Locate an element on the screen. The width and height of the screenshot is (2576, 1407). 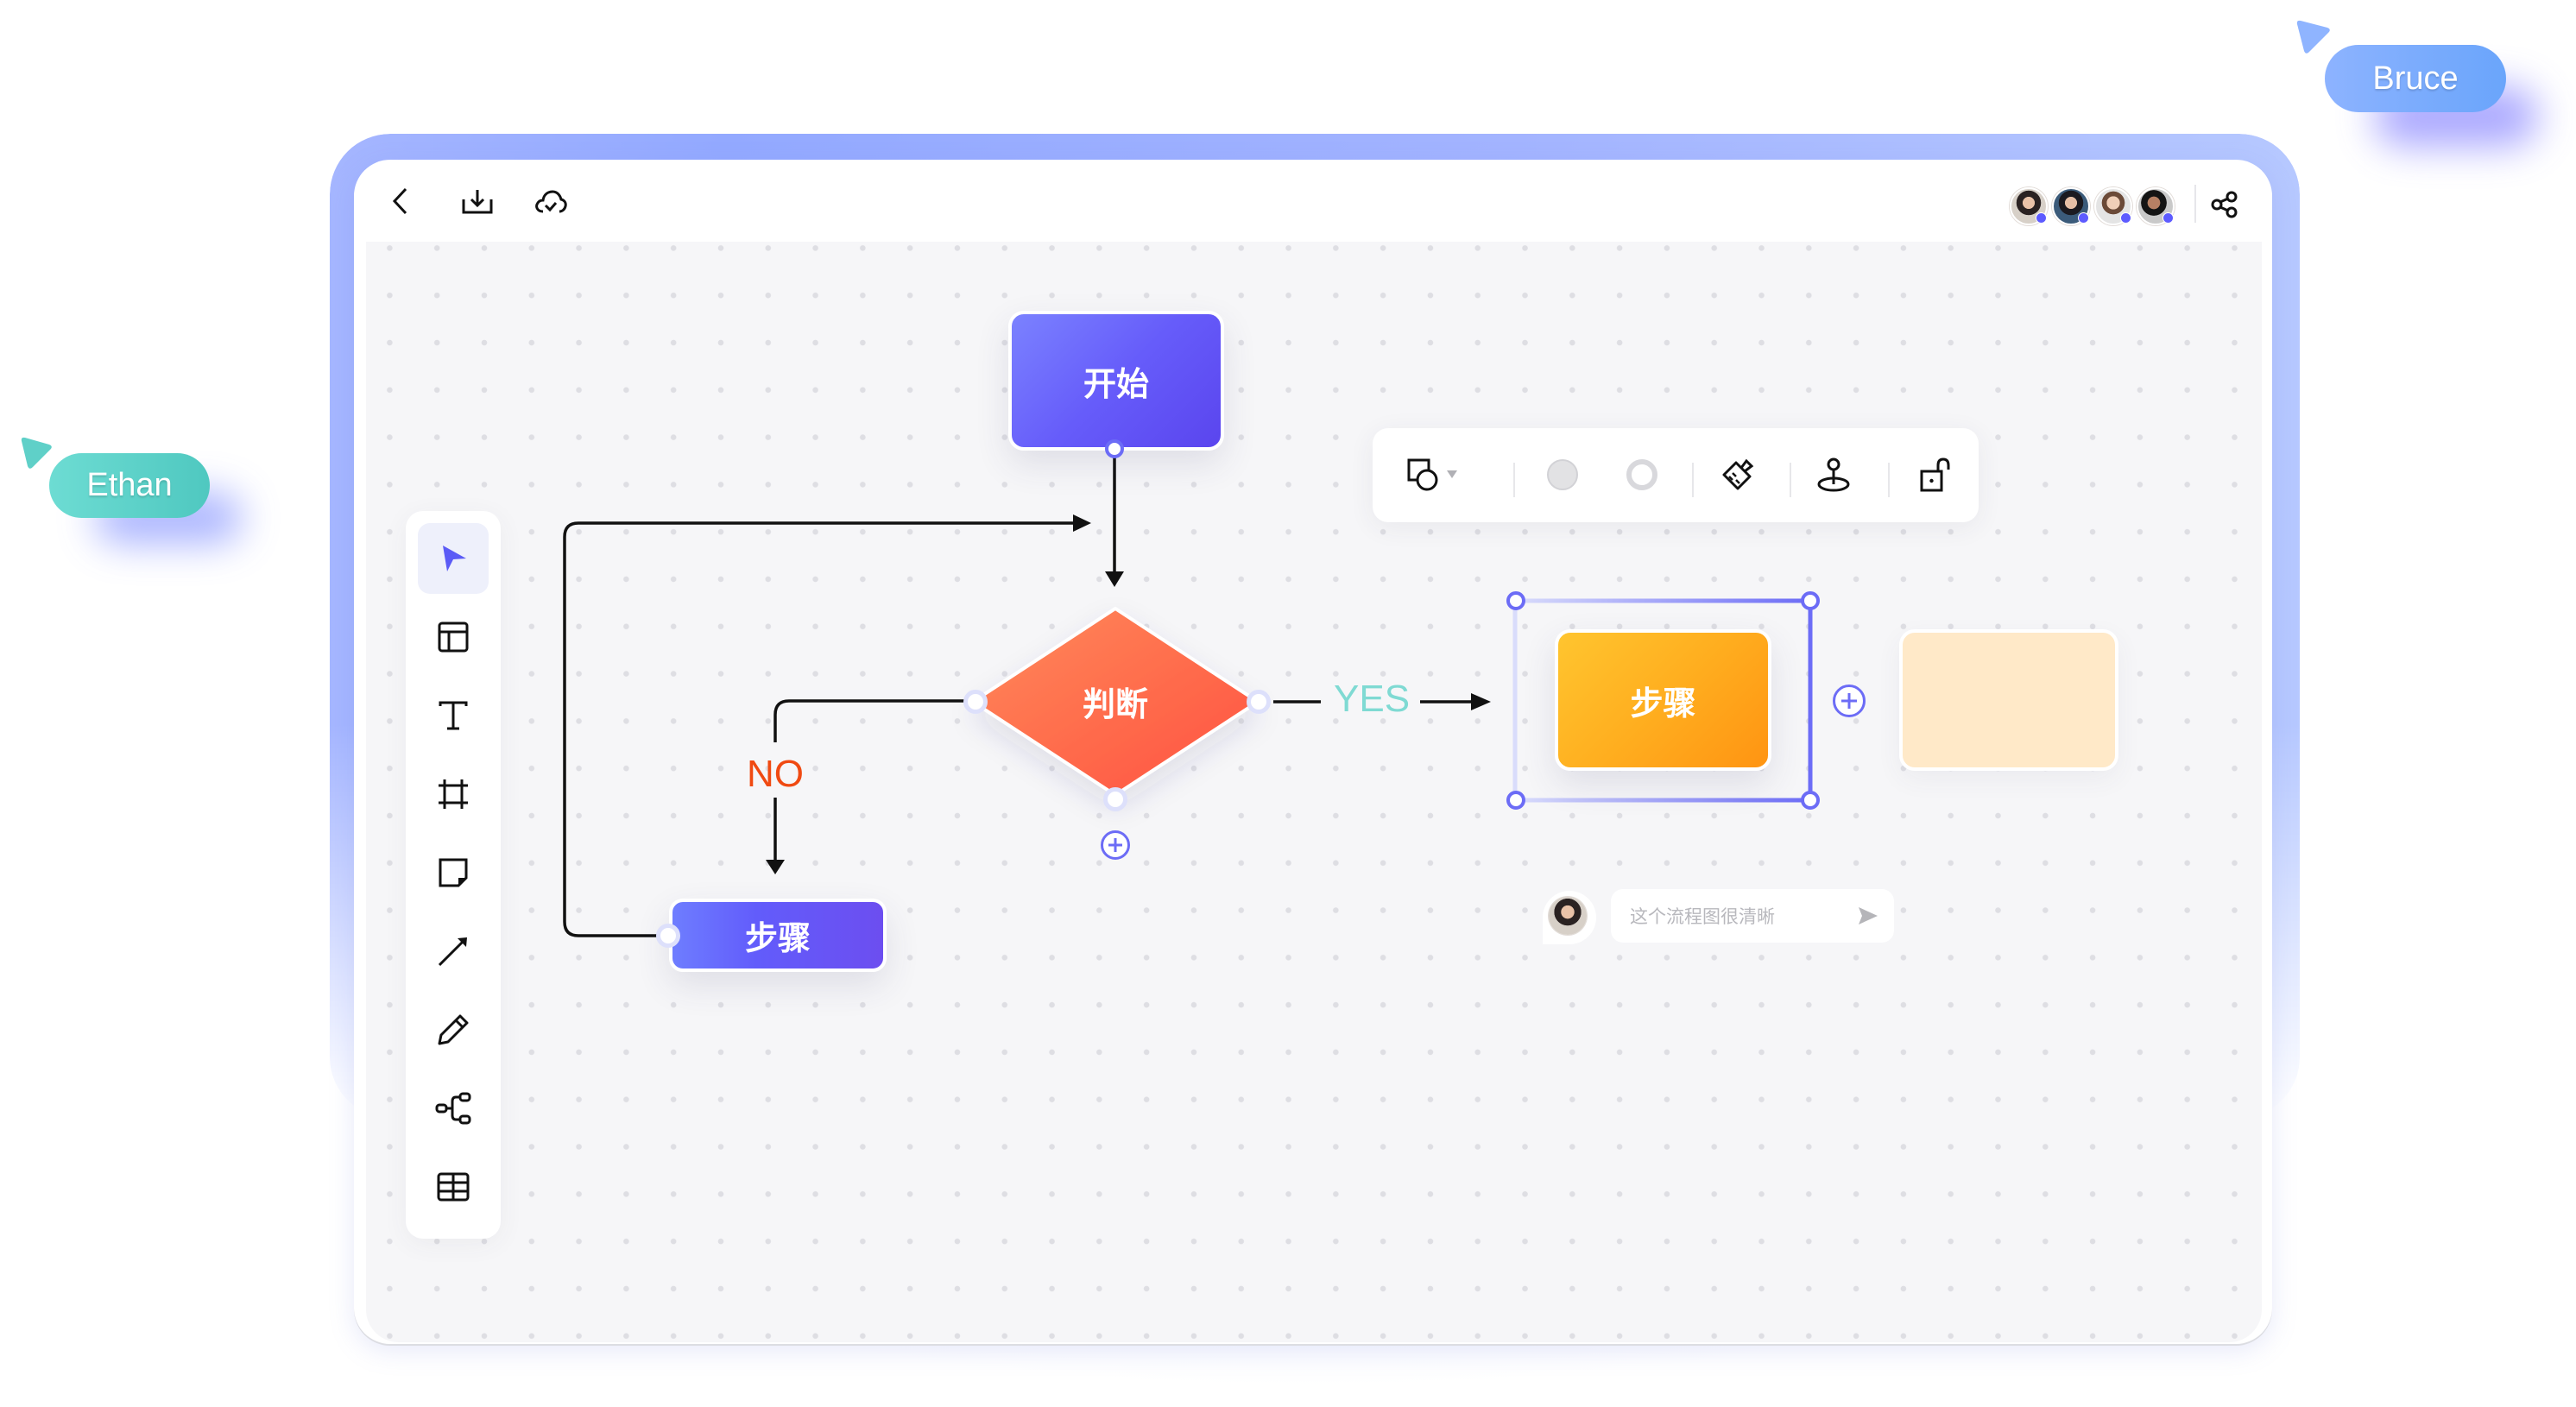
comment-input-placeholder: 这个流程图很清晰 is located at coordinates (1702, 917).